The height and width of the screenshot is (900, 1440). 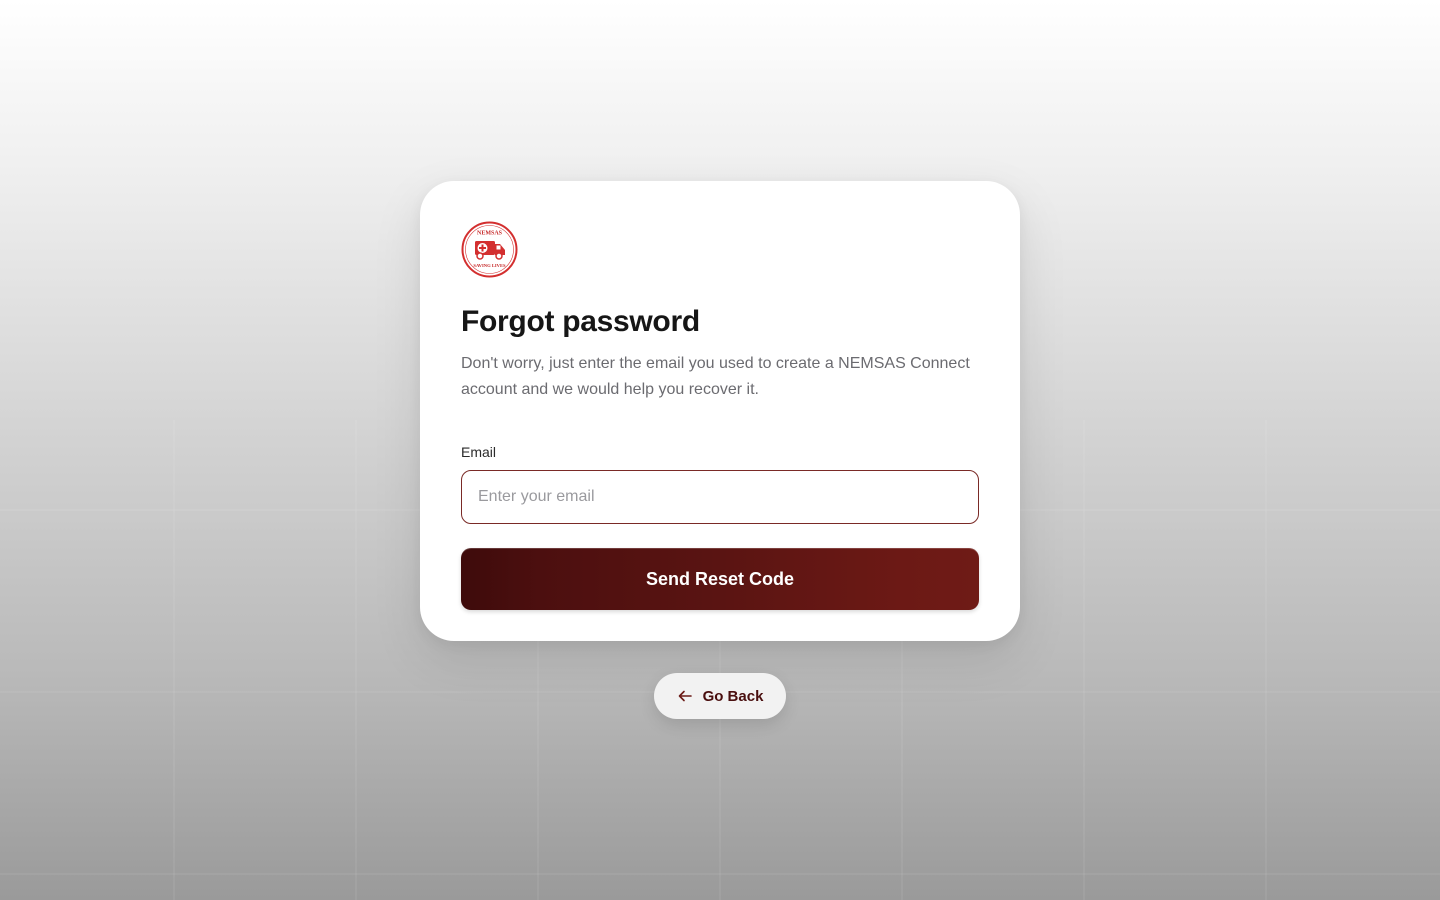 I want to click on email-label: Email, so click(x=479, y=452).